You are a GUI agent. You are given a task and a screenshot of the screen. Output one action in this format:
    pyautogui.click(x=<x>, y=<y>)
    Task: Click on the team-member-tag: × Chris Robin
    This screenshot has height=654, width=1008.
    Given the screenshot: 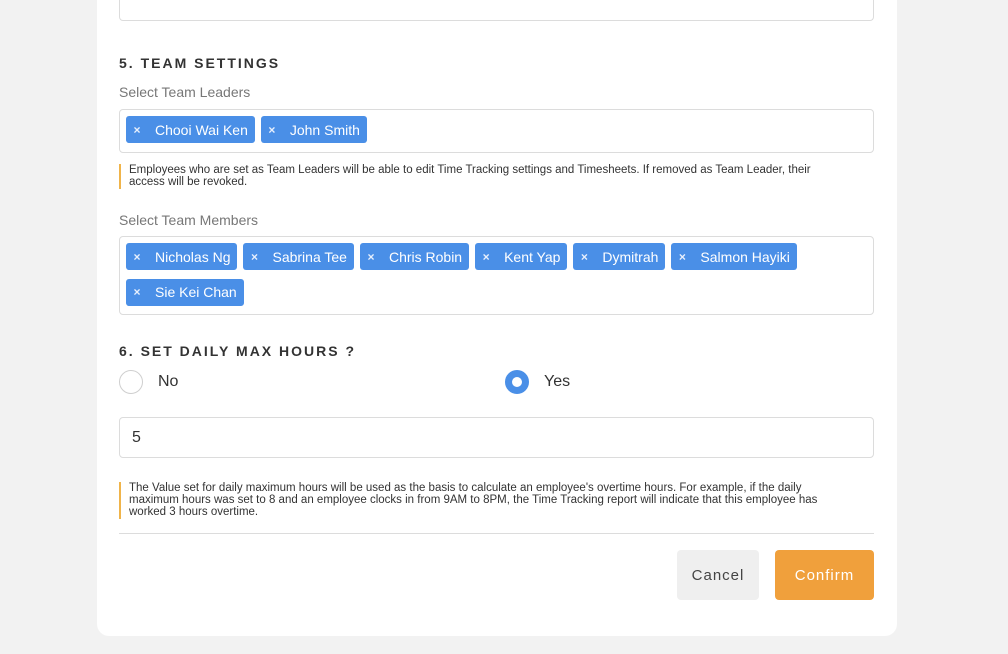 What is the action you would take?
    pyautogui.click(x=414, y=256)
    